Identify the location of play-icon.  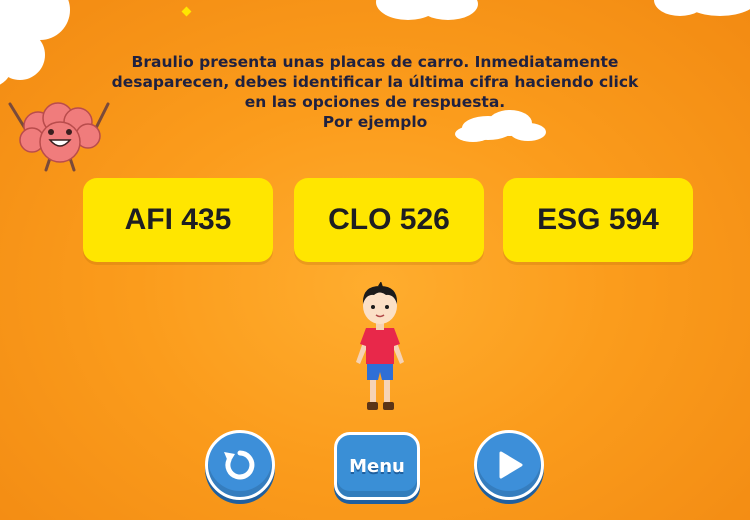
(511, 465).